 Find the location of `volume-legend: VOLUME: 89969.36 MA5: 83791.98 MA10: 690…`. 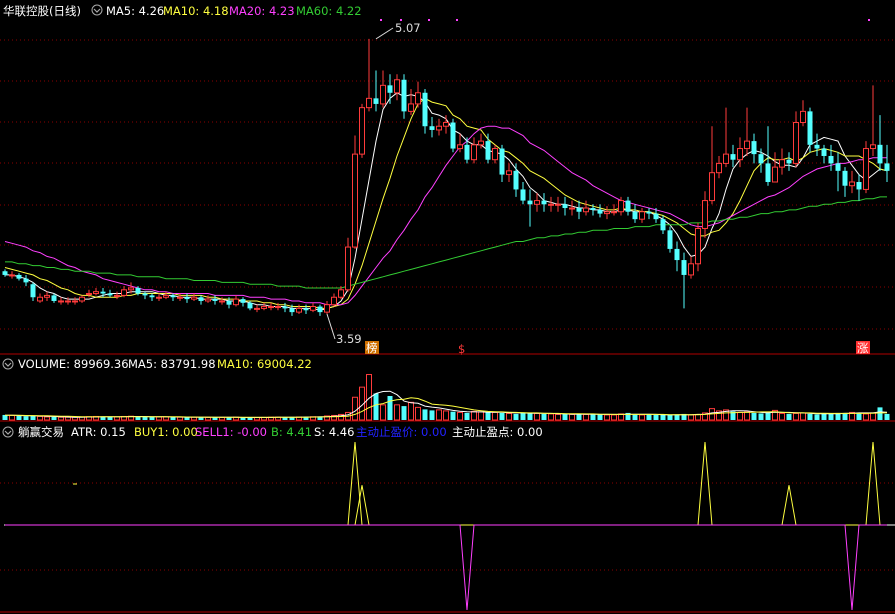

volume-legend: VOLUME: 89969.36 MA5: 83791.98 MA10: 690… is located at coordinates (157, 364).